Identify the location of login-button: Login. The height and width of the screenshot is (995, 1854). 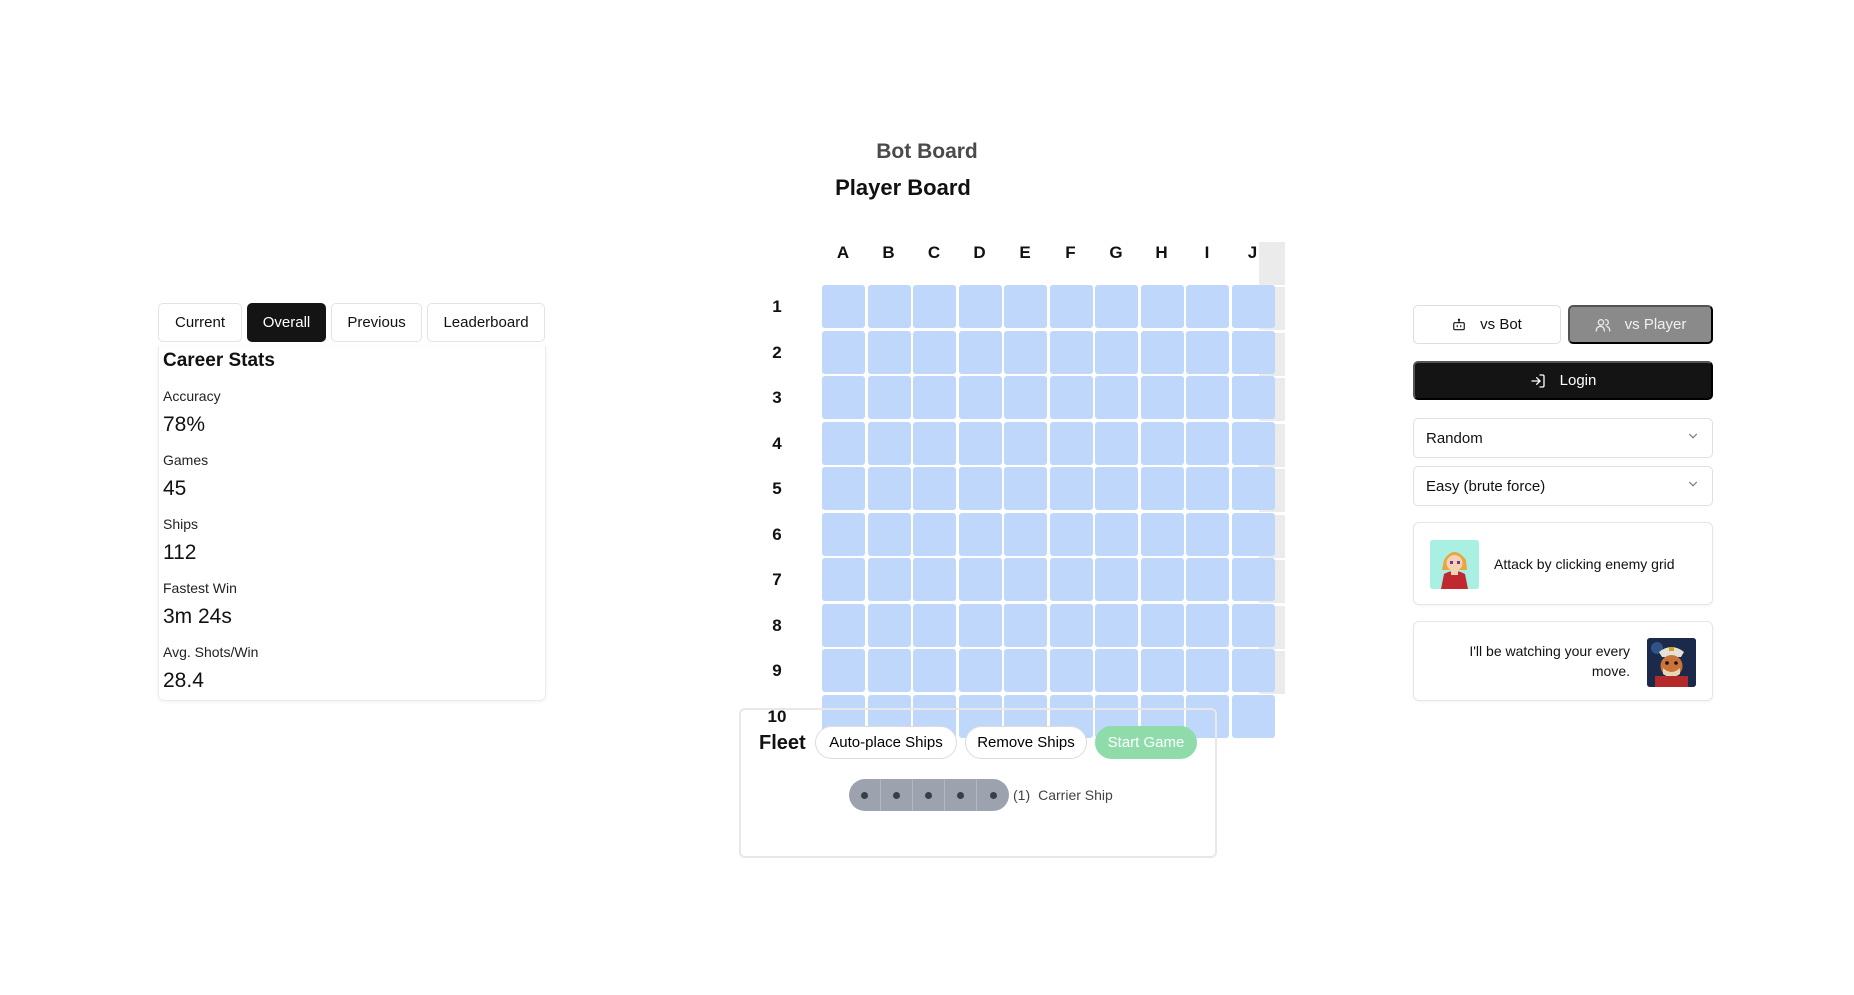
(1563, 380).